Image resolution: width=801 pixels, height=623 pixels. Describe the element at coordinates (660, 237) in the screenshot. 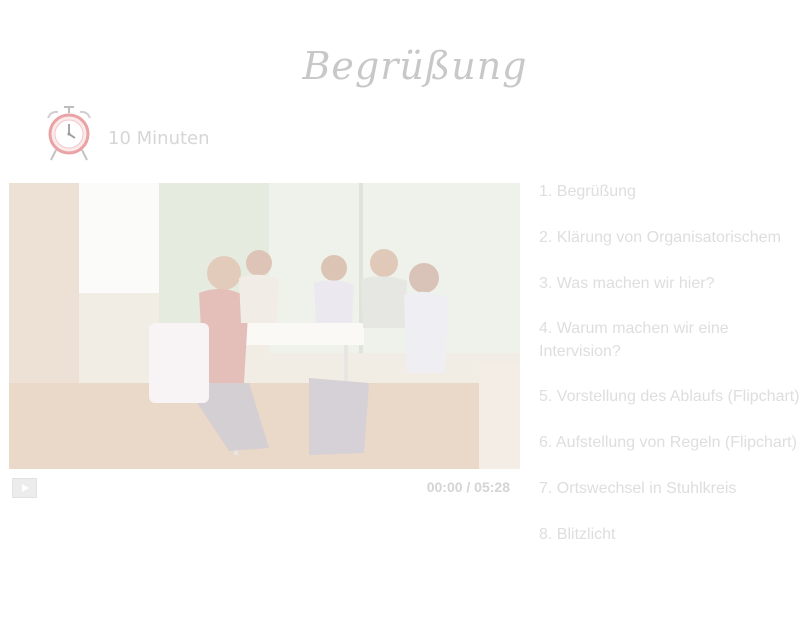

I see `agenda-item: 2. Klärung von Organisatorischem` at that location.